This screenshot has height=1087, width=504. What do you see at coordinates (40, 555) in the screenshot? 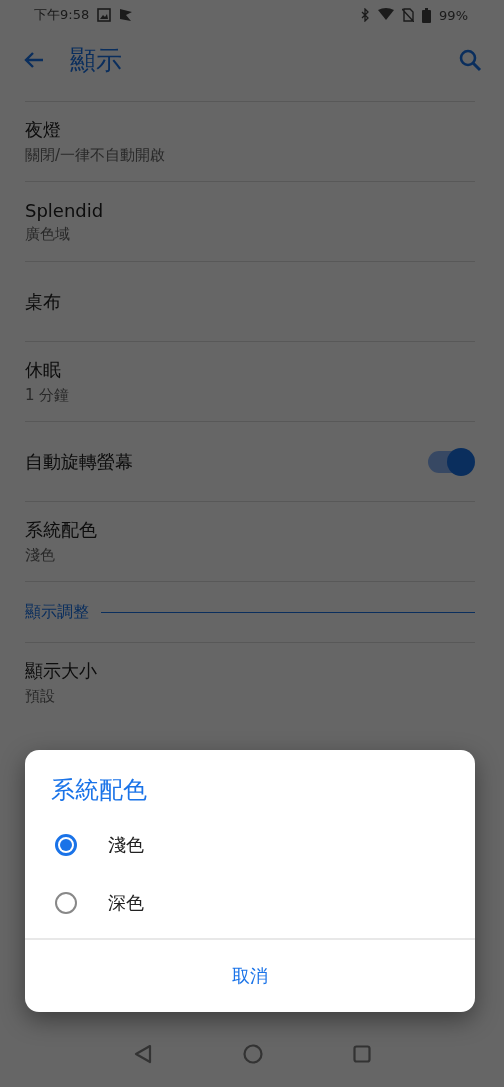
I see `setting-summary: 淺色` at bounding box center [40, 555].